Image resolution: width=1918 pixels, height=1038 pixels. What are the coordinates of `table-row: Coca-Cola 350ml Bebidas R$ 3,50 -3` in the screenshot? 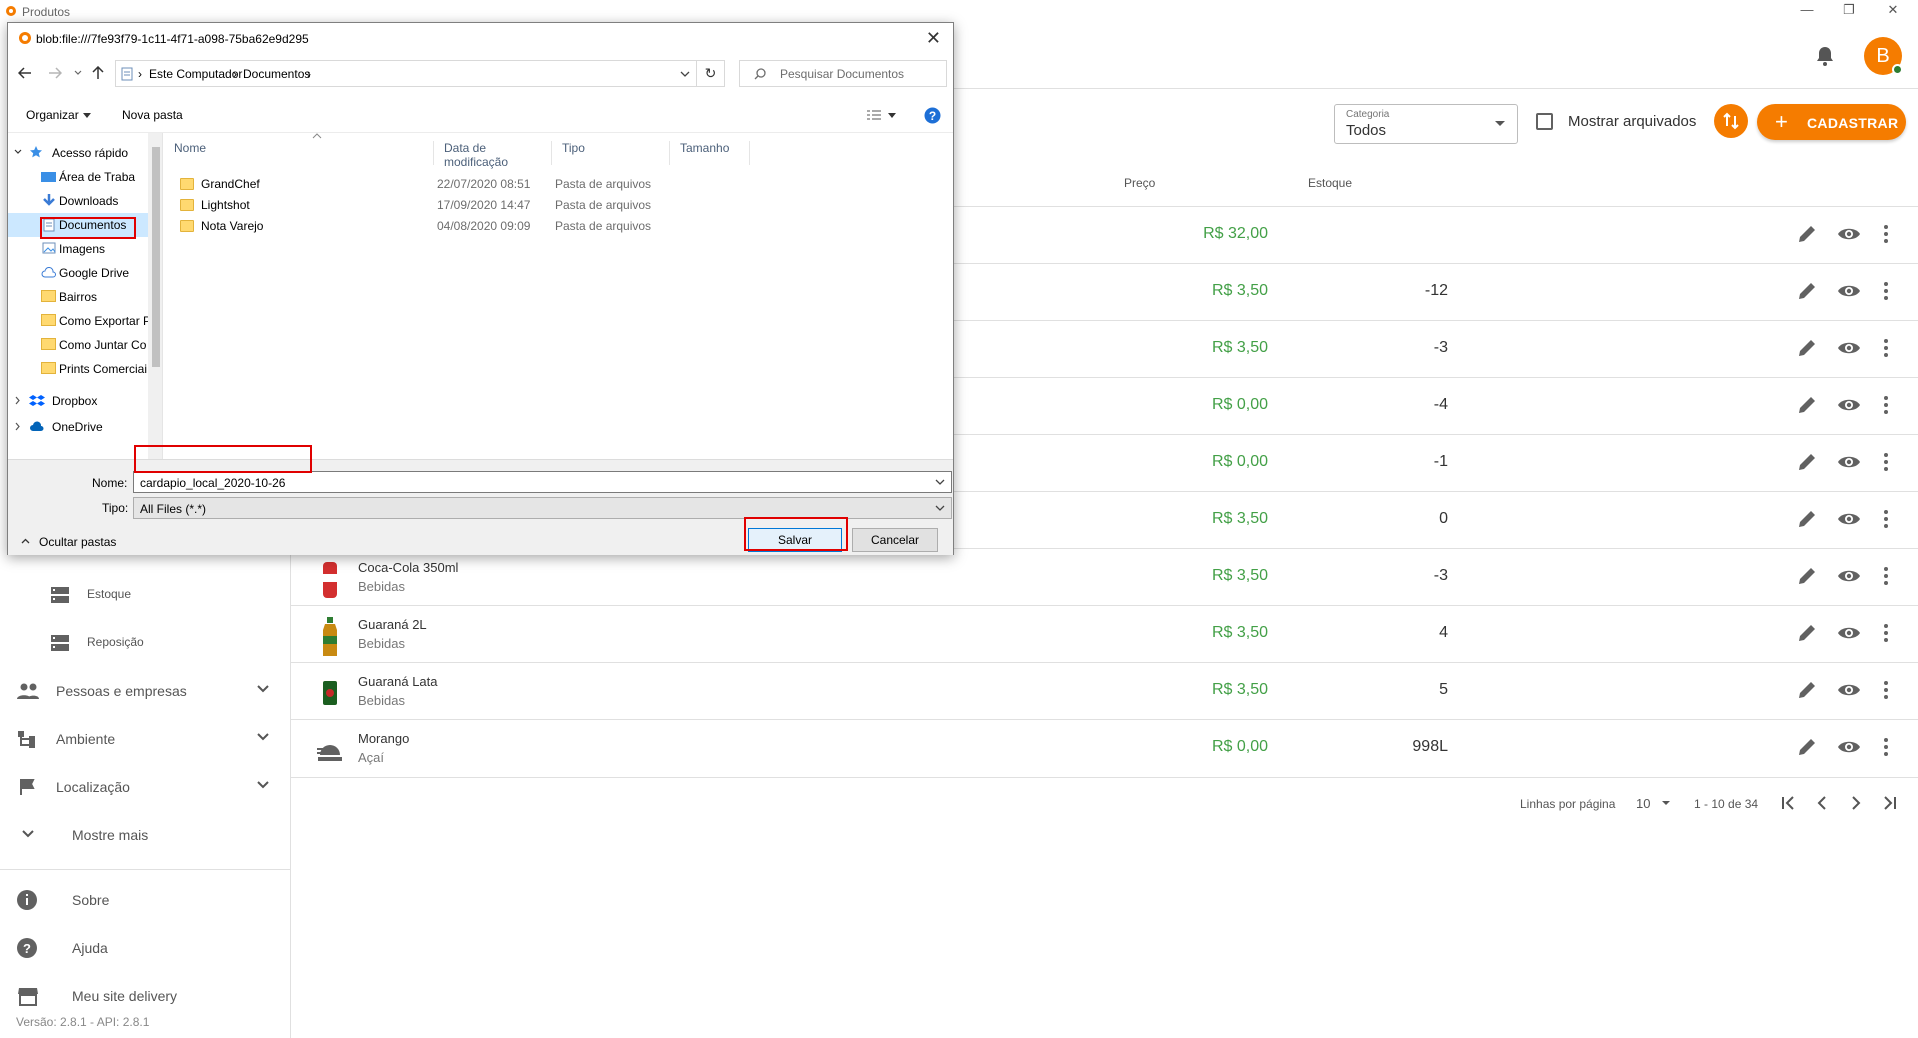 It's located at (1104, 576).